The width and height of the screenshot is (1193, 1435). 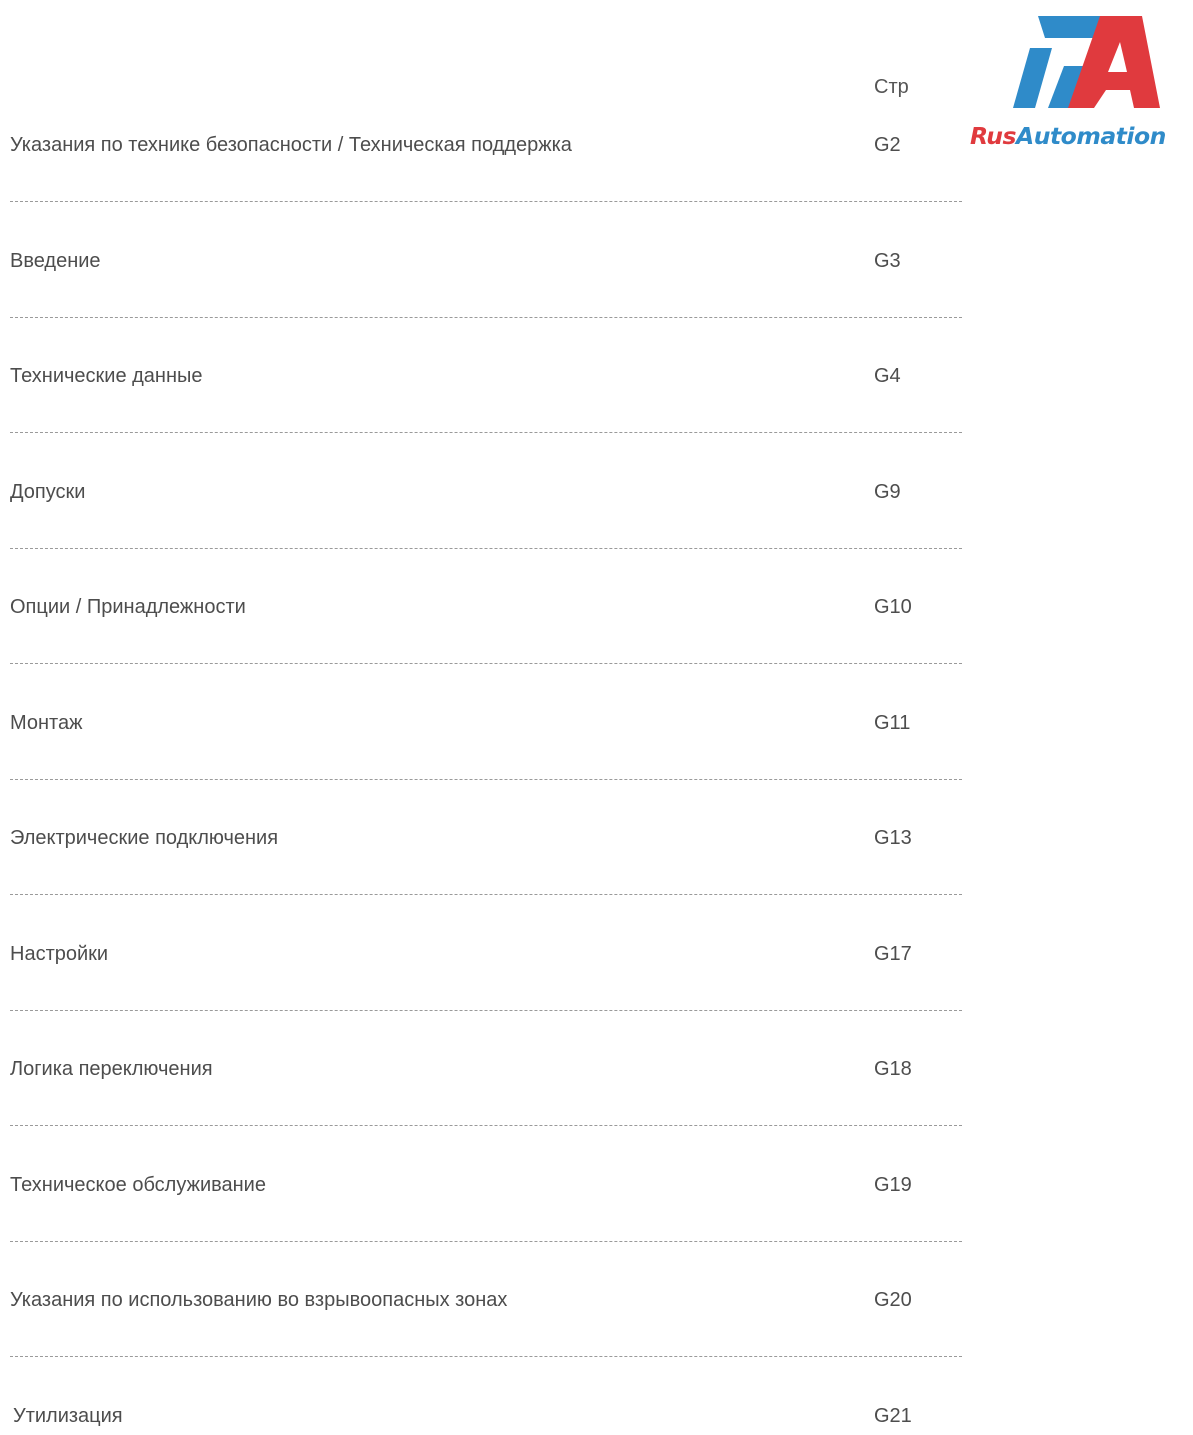 What do you see at coordinates (490, 265) in the screenshot?
I see `toc-entry: Введение G3` at bounding box center [490, 265].